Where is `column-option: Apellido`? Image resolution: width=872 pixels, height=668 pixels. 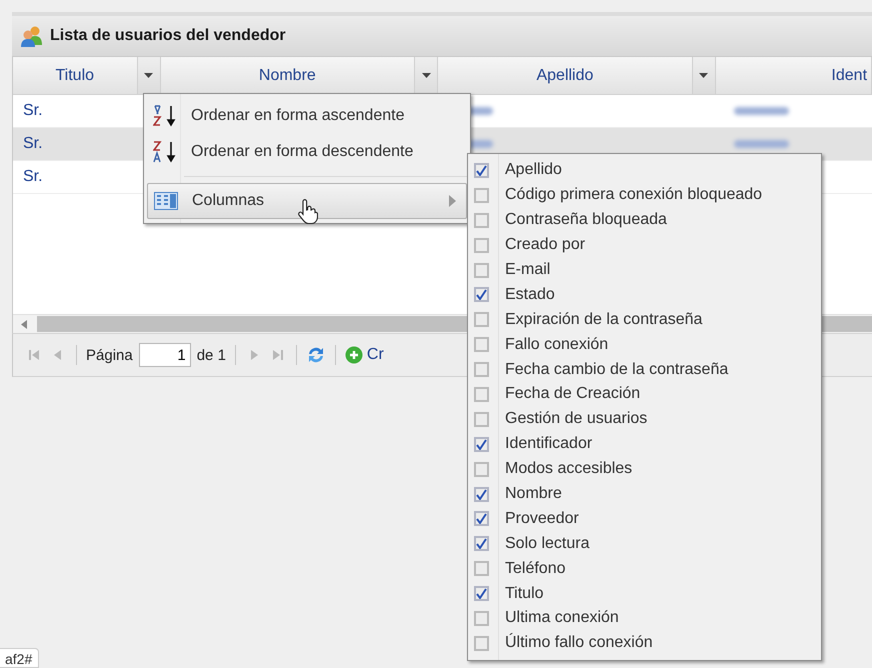 column-option: Apellido is located at coordinates (644, 170).